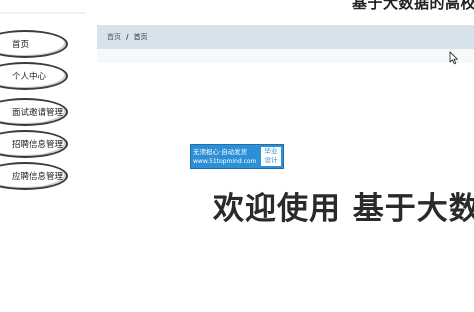 The height and width of the screenshot is (312, 474). What do you see at coordinates (285, 56) in the screenshot?
I see `content-strip` at bounding box center [285, 56].